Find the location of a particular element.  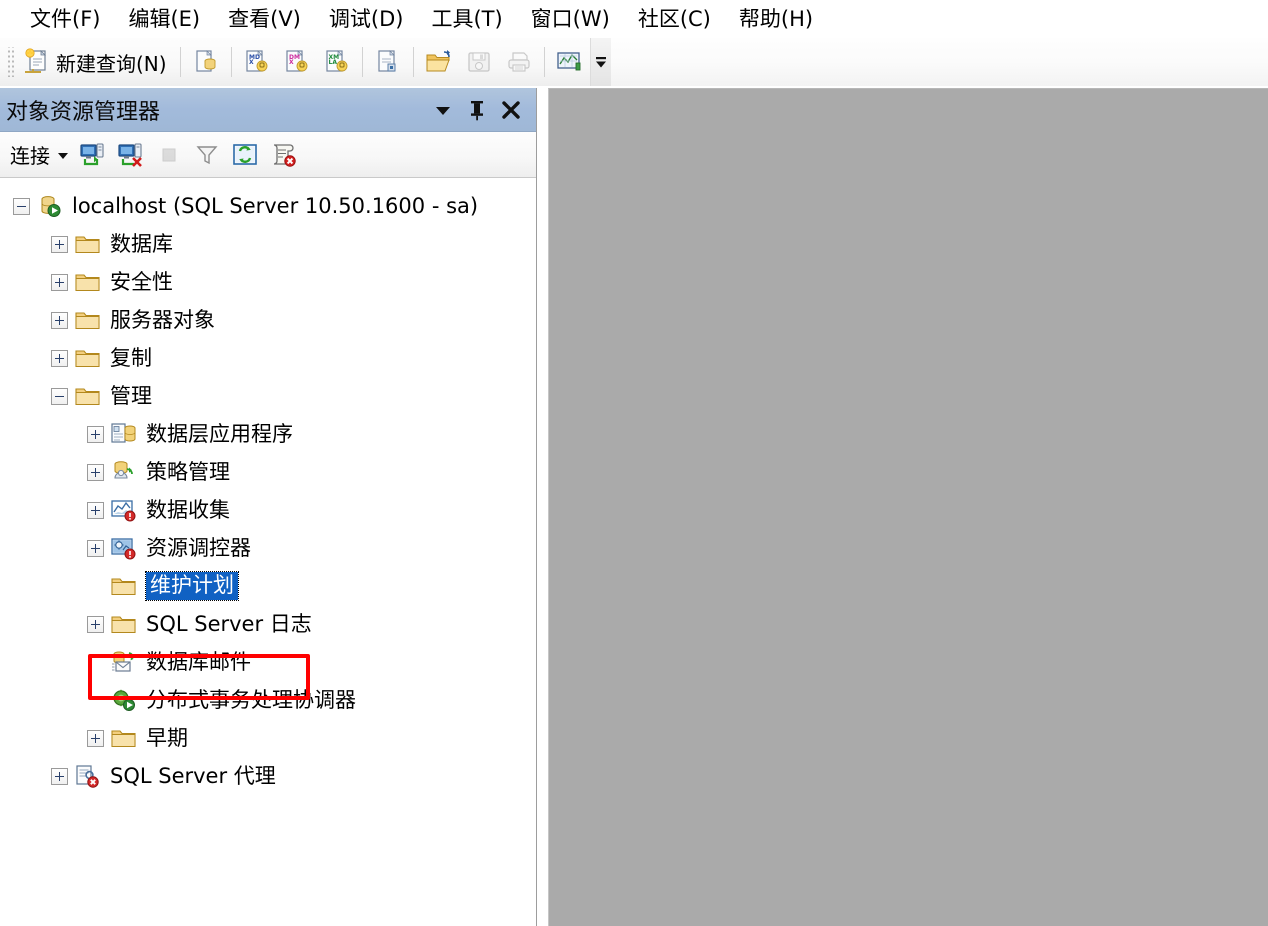

tree-node-label: 资源调控器 is located at coordinates (198, 547).